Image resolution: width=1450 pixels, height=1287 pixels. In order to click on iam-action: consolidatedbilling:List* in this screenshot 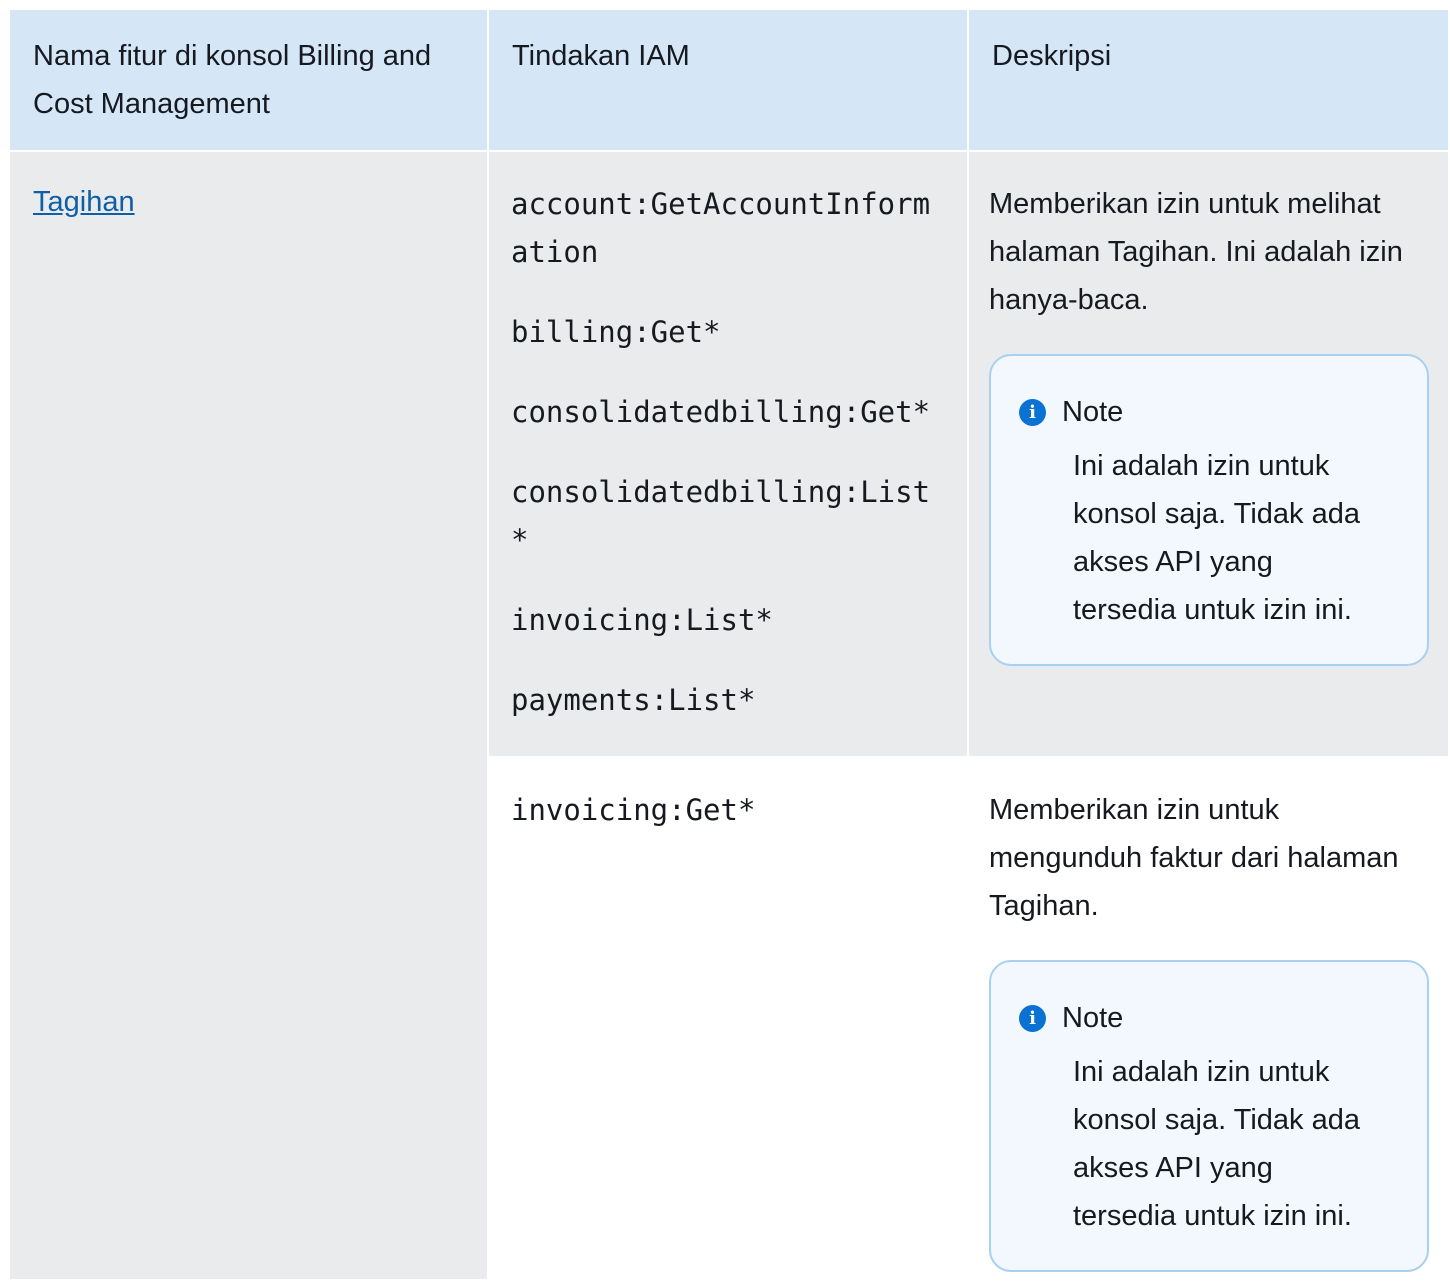, I will do `click(721, 516)`.